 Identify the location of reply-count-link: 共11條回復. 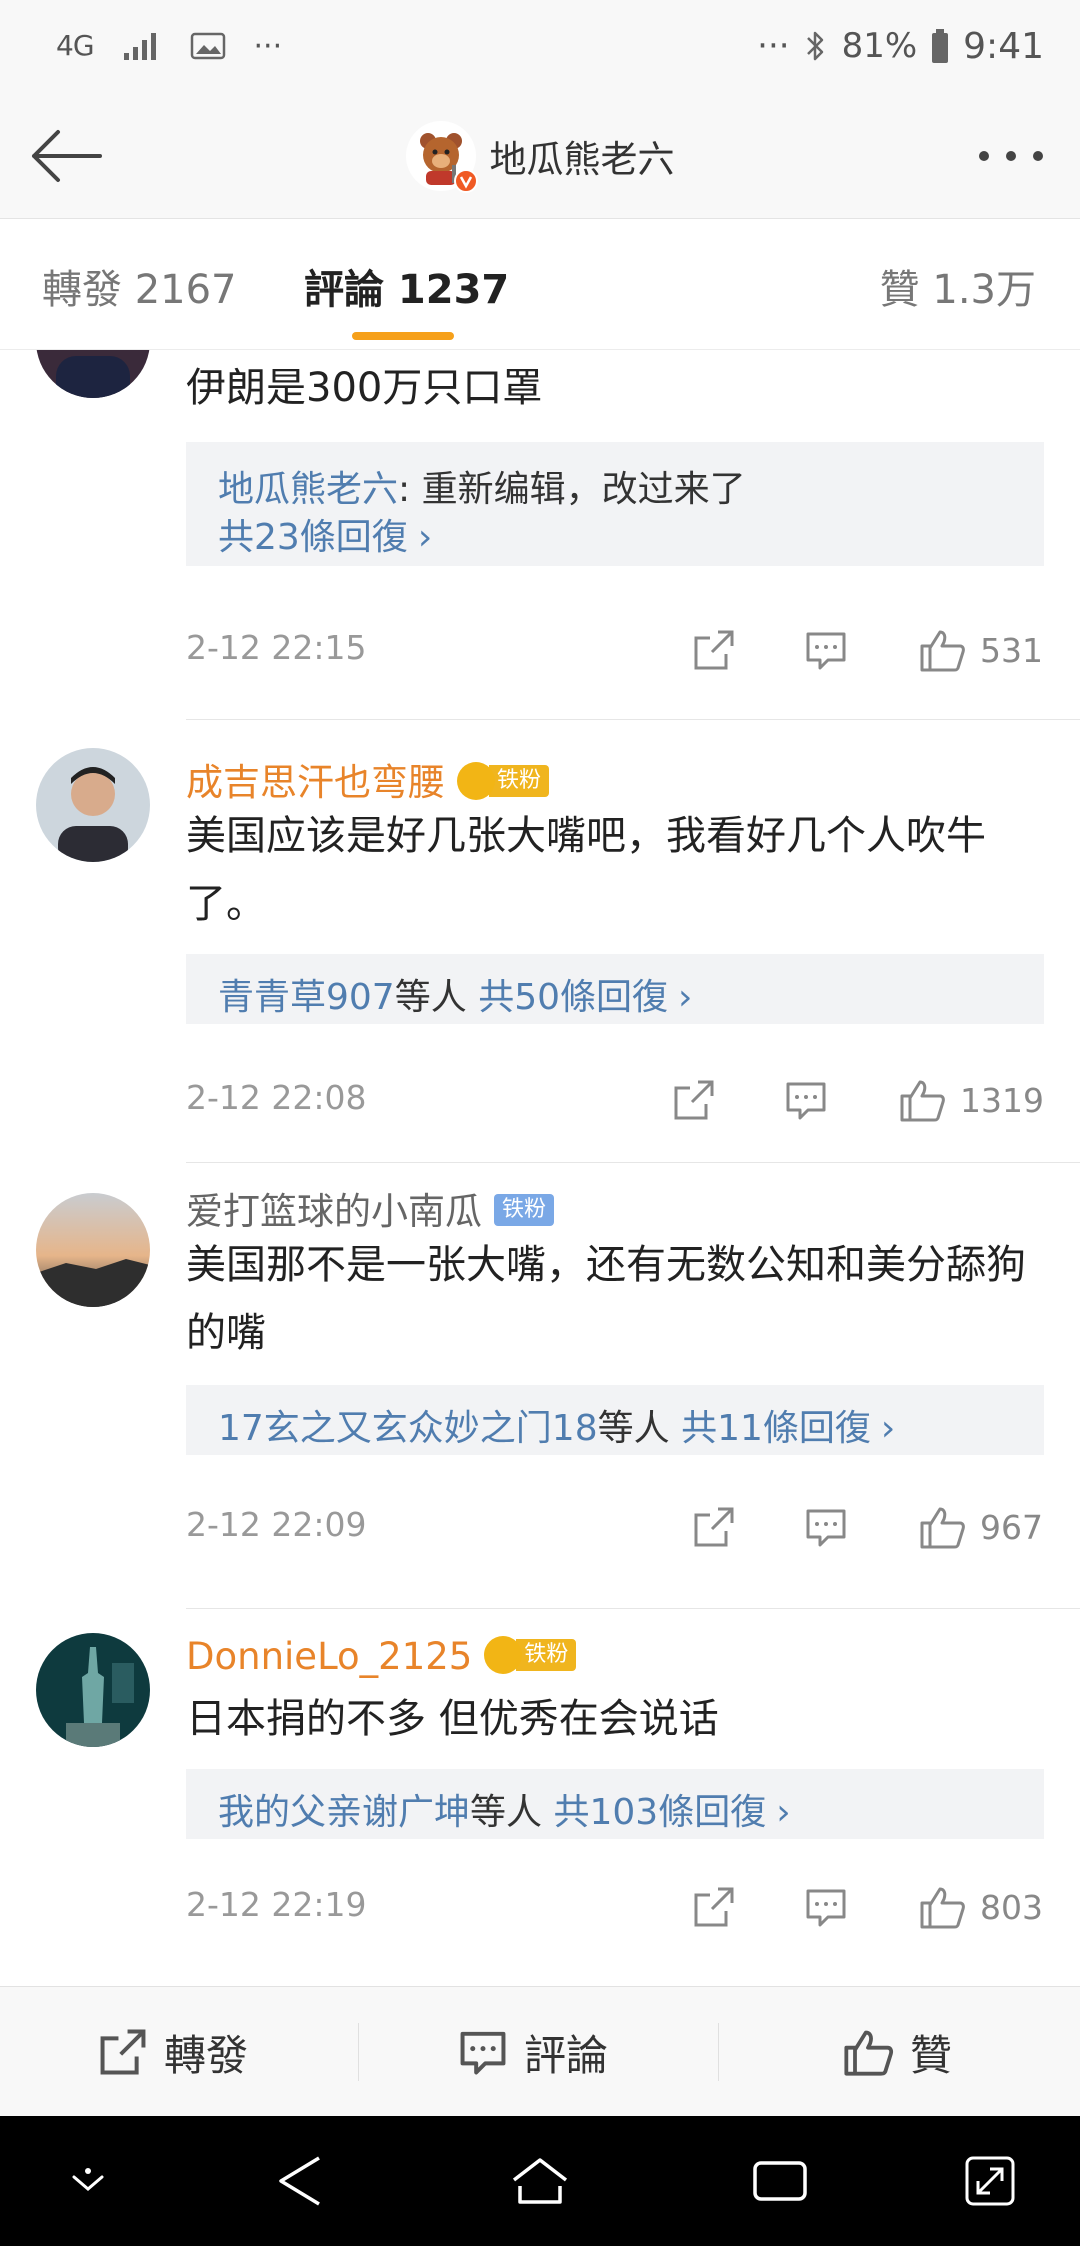
(776, 1428).